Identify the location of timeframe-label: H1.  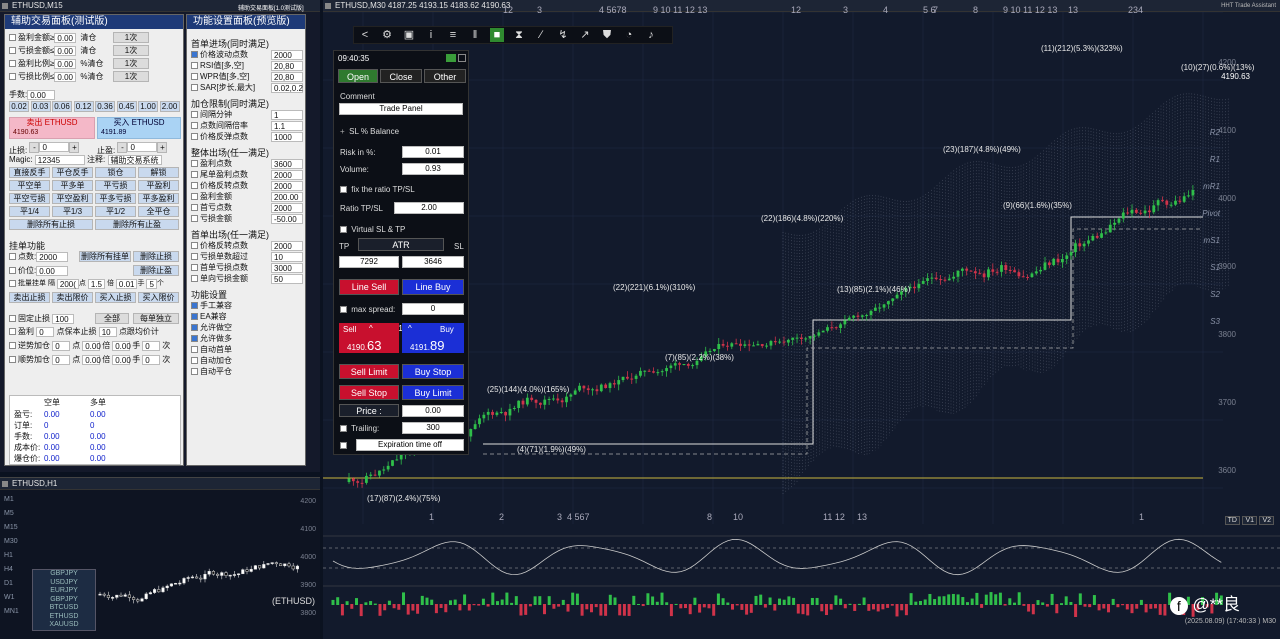
(15, 559).